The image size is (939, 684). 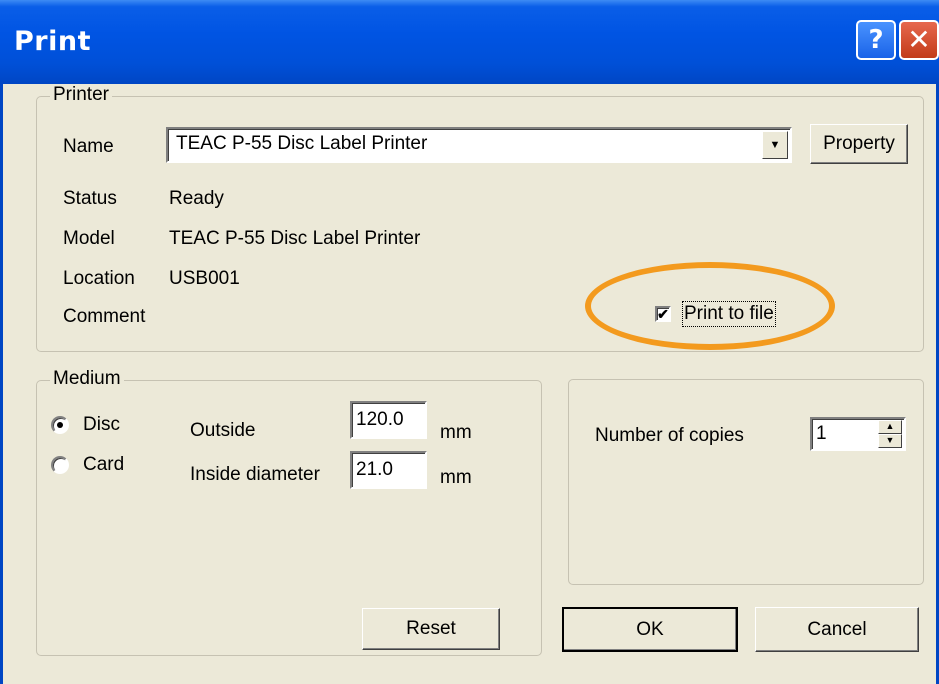 What do you see at coordinates (469, 42) in the screenshot?
I see `title-bar: Print ? ✕` at bounding box center [469, 42].